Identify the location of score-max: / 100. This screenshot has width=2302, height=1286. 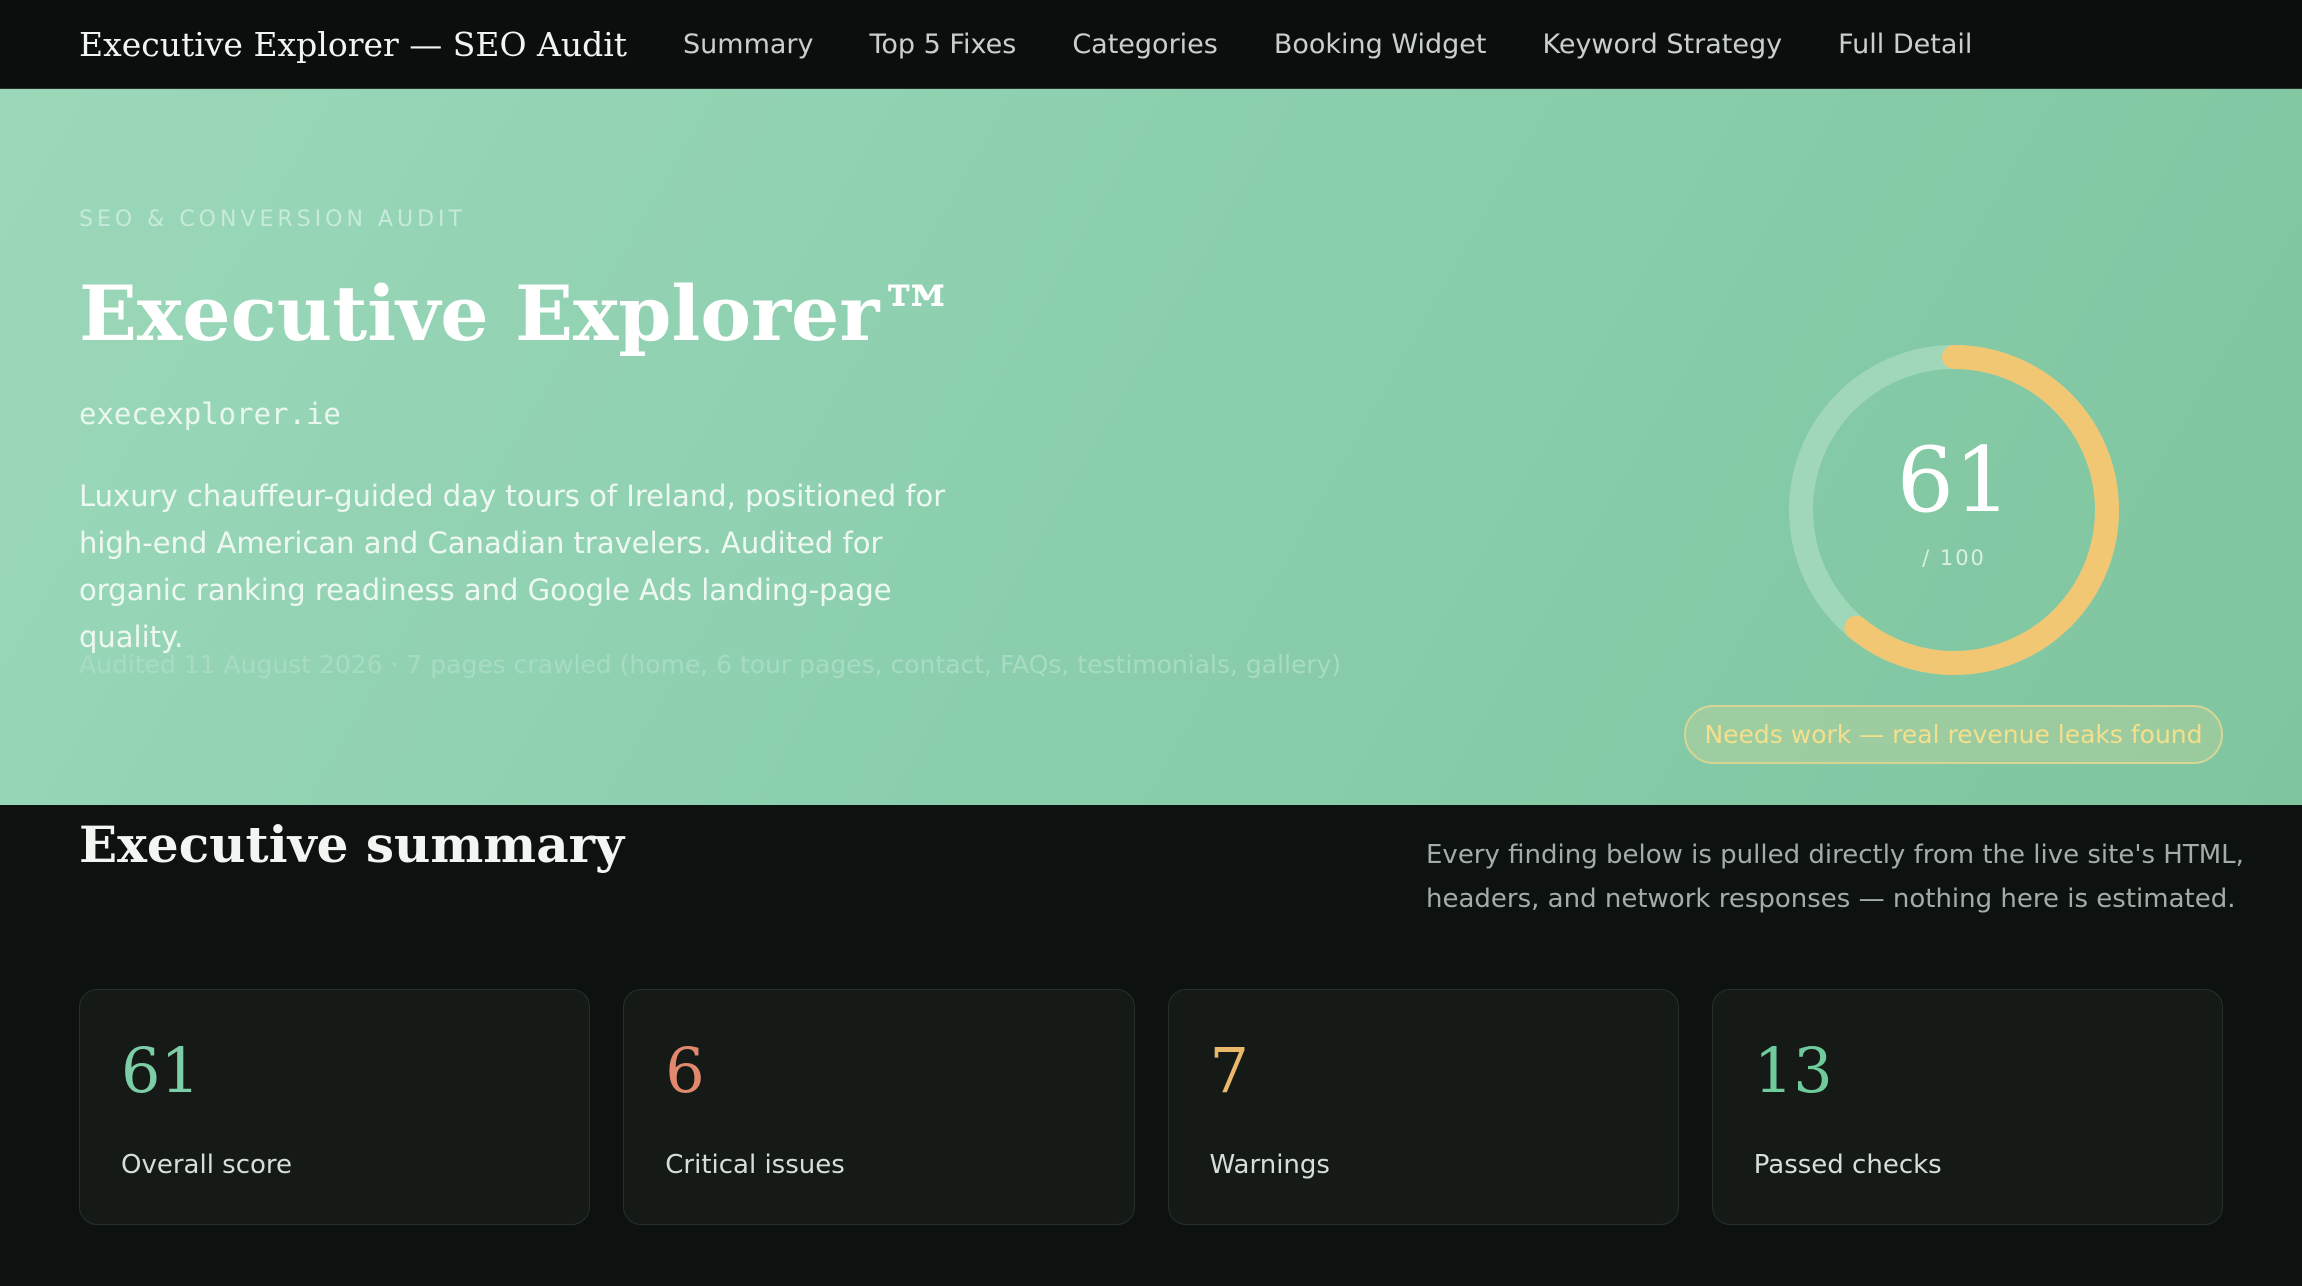
(1954, 558).